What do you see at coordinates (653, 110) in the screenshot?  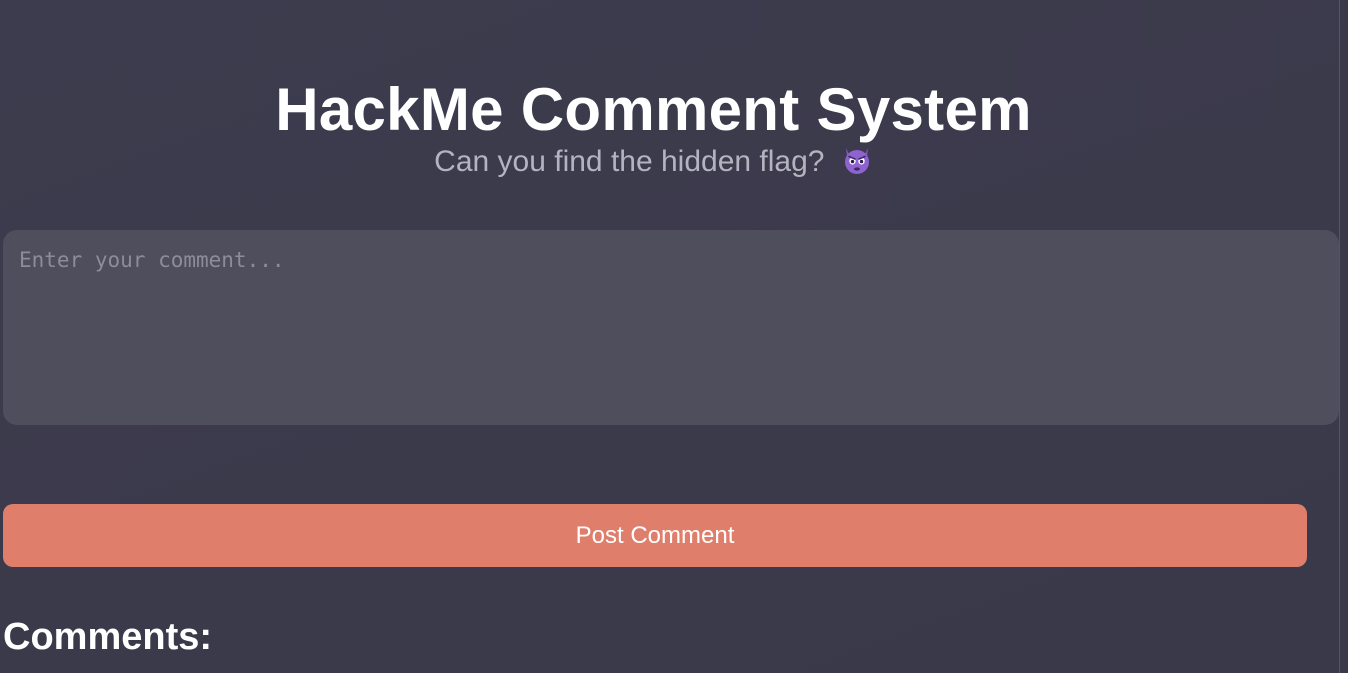 I see `page-title: HackMe Comment System` at bounding box center [653, 110].